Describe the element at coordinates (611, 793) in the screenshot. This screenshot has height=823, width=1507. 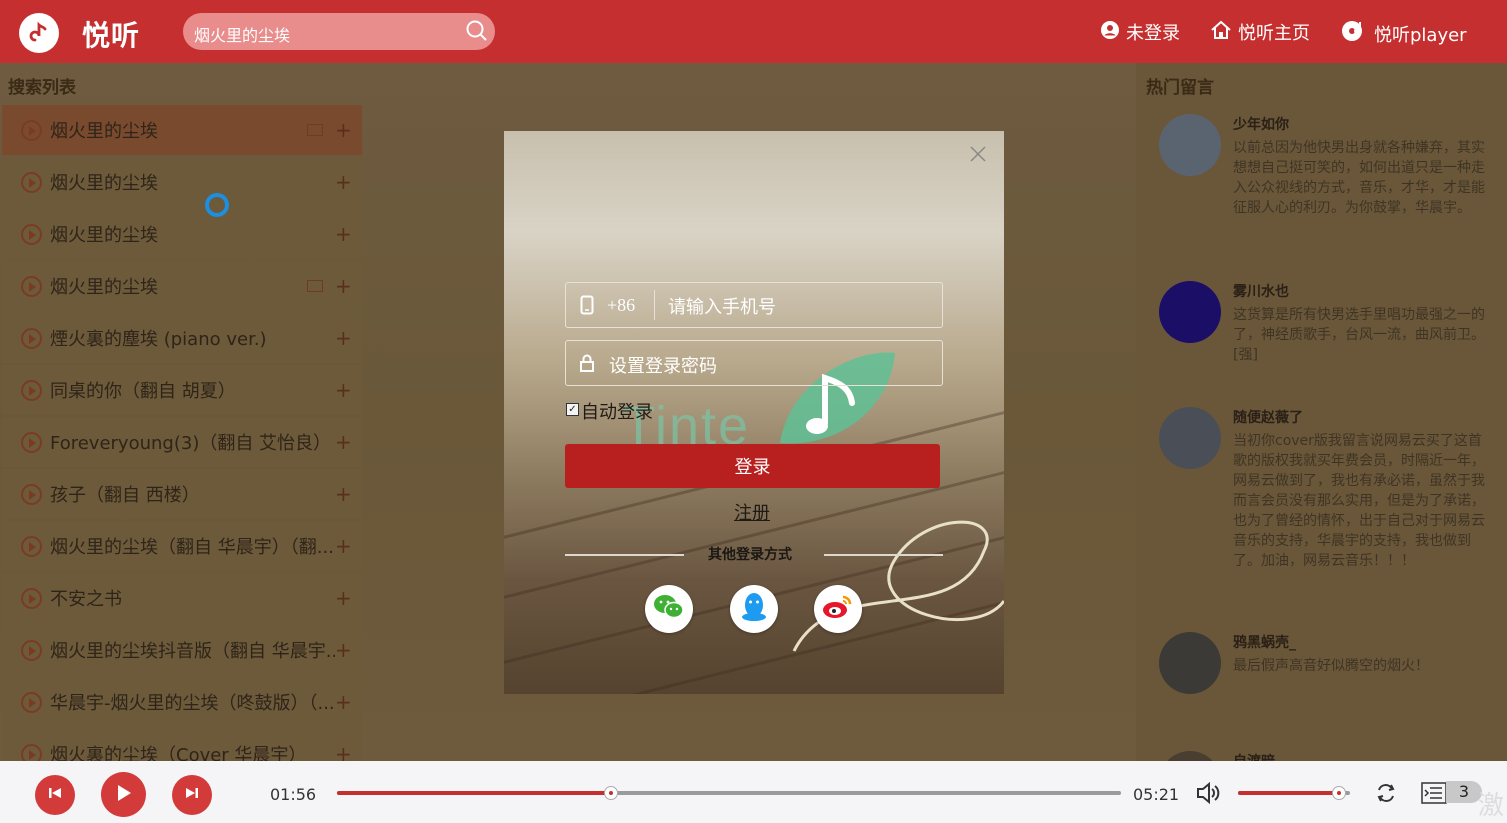
I see `progress-knob` at that location.